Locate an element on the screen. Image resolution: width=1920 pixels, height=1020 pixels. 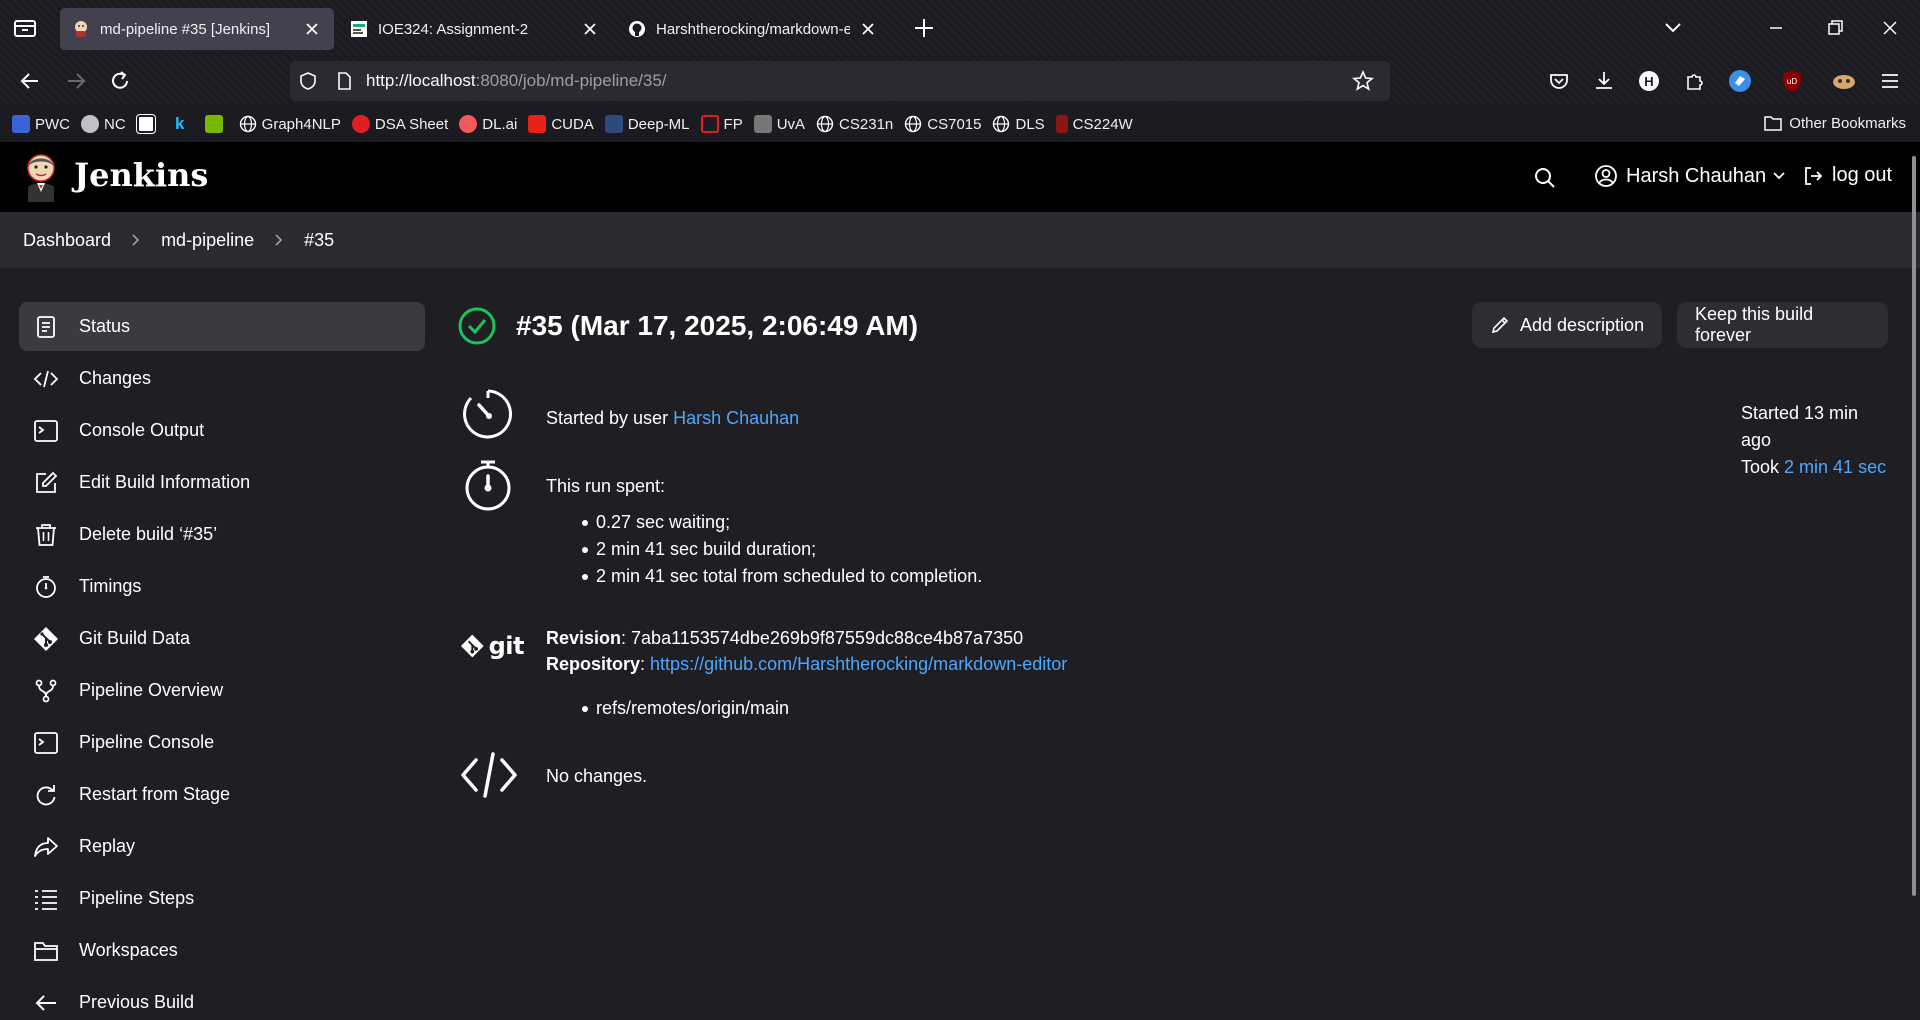
sidebar-item-restart-from-stage: Restart from Stage is located at coordinates (222, 794).